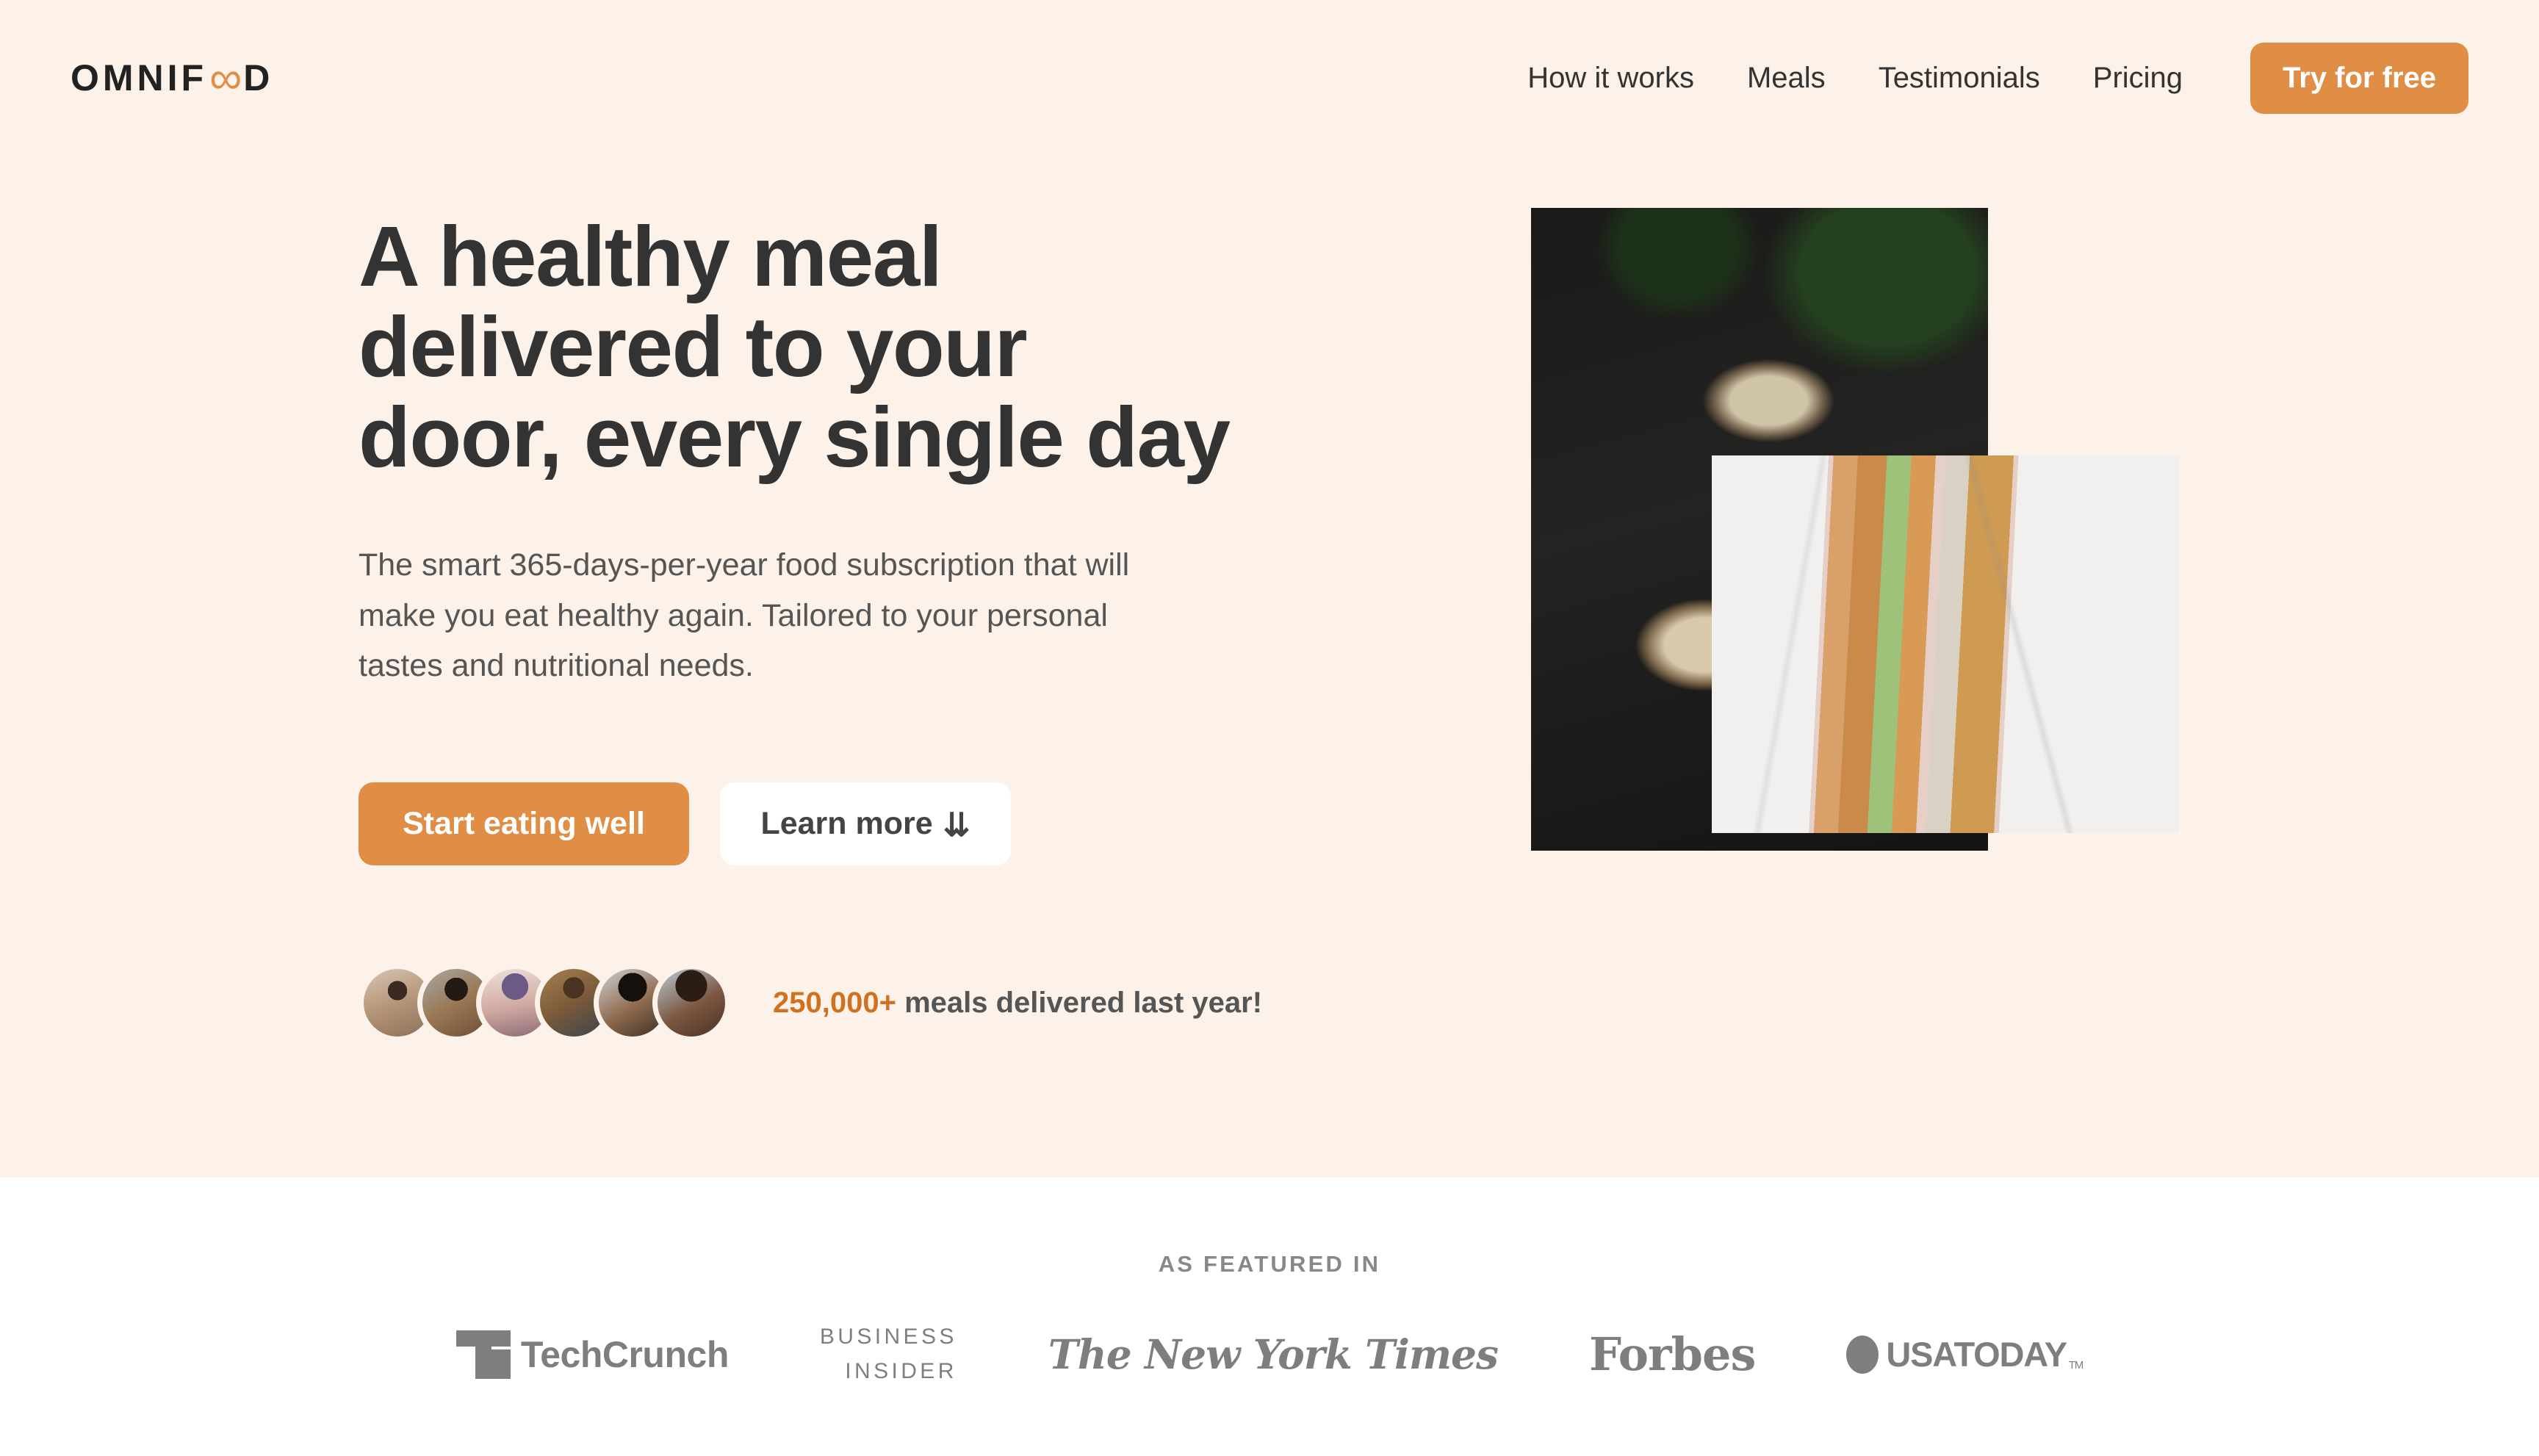 The image size is (2539, 1456). Describe the element at coordinates (1959, 78) in the screenshot. I see `nav-item-testimonials: Testimonials` at that location.